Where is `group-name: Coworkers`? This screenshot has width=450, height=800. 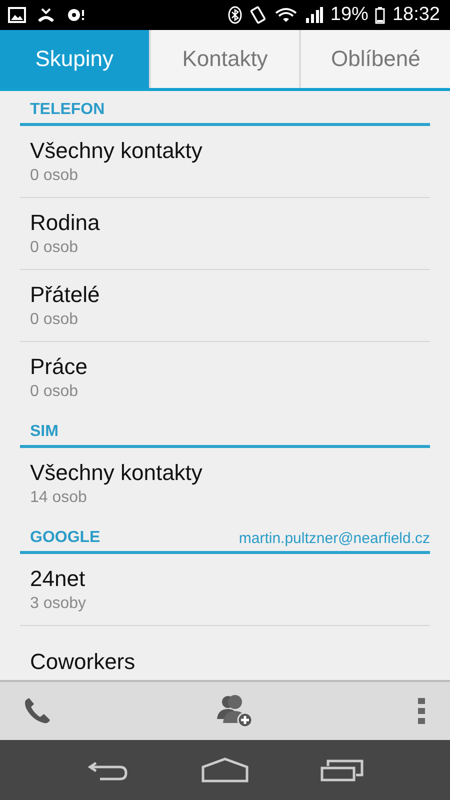 group-name: Coworkers is located at coordinates (230, 661).